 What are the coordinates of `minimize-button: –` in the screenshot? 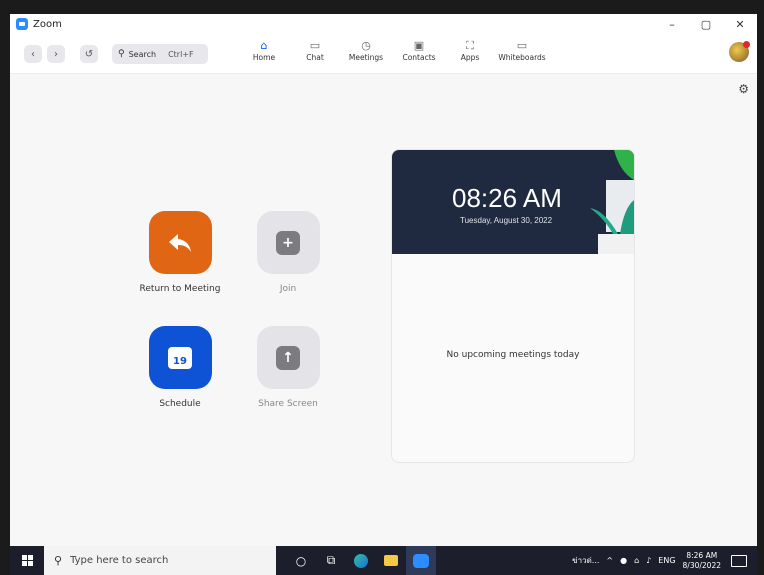 It's located at (672, 24).